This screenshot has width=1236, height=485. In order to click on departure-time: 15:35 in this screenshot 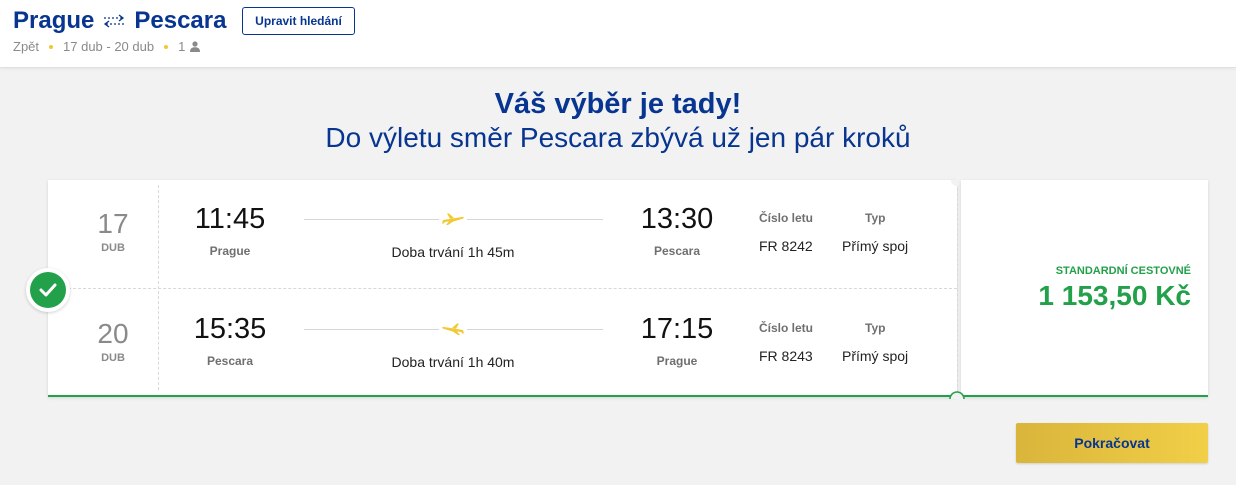, I will do `click(230, 329)`.